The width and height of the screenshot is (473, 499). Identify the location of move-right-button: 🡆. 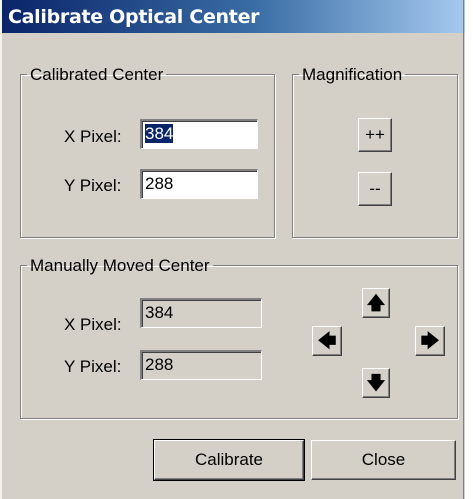
(430, 341).